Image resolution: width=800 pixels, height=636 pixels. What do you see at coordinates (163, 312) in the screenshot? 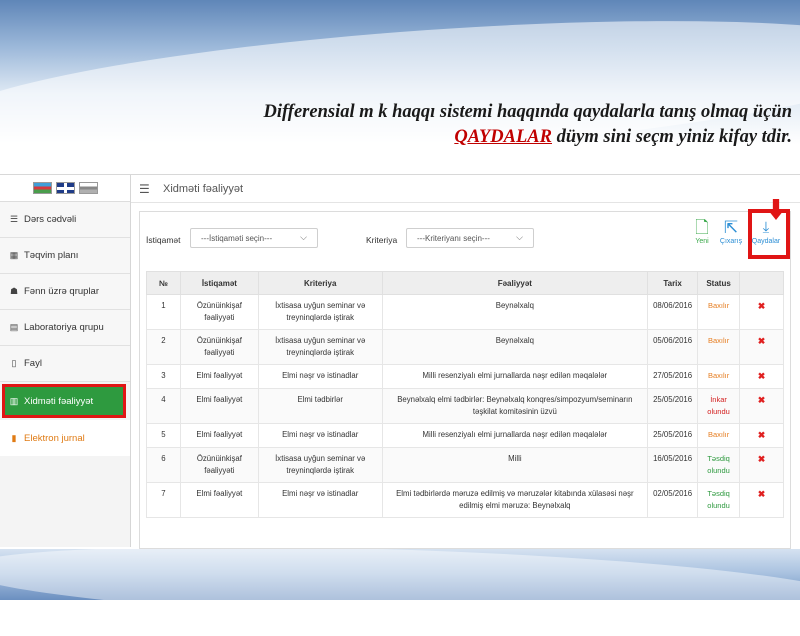
I see `cell-n: 1` at bounding box center [163, 312].